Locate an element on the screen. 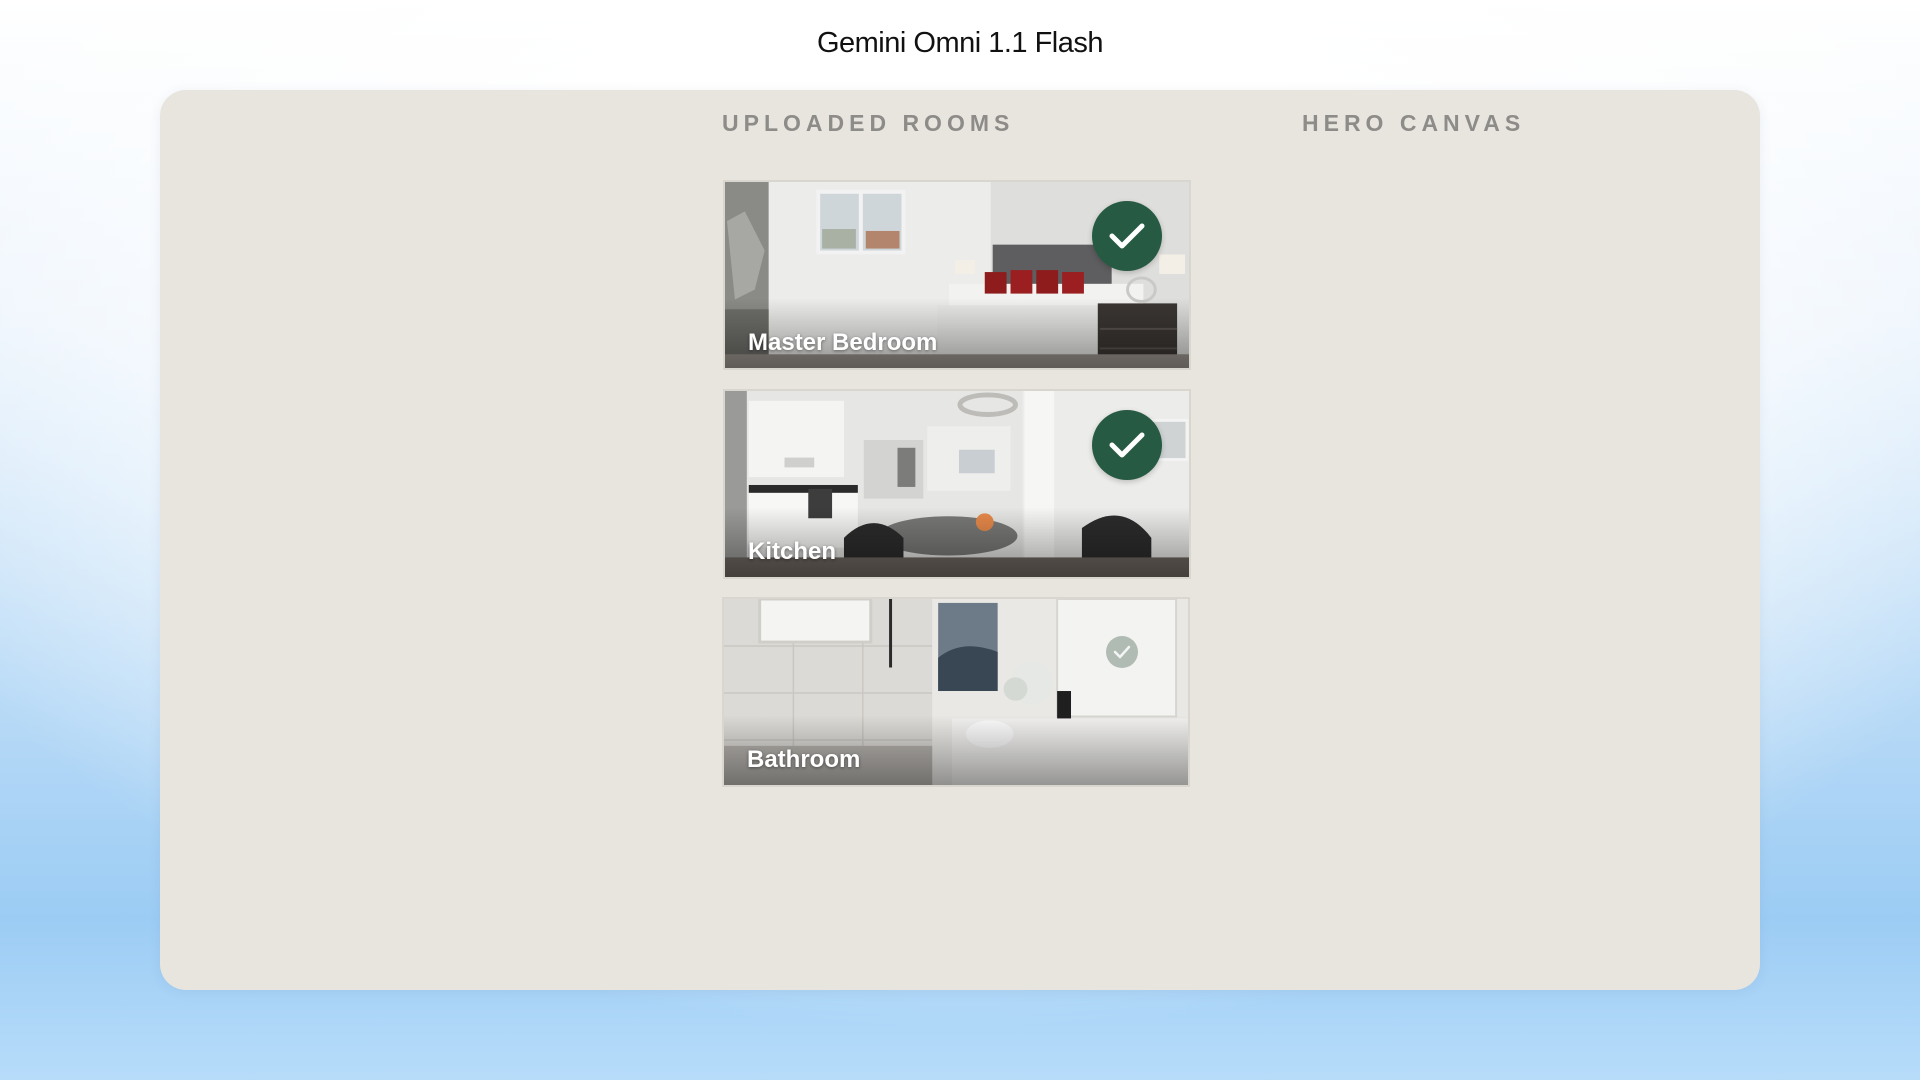 The image size is (1920, 1080). room-label: Master Bedroom is located at coordinates (843, 342).